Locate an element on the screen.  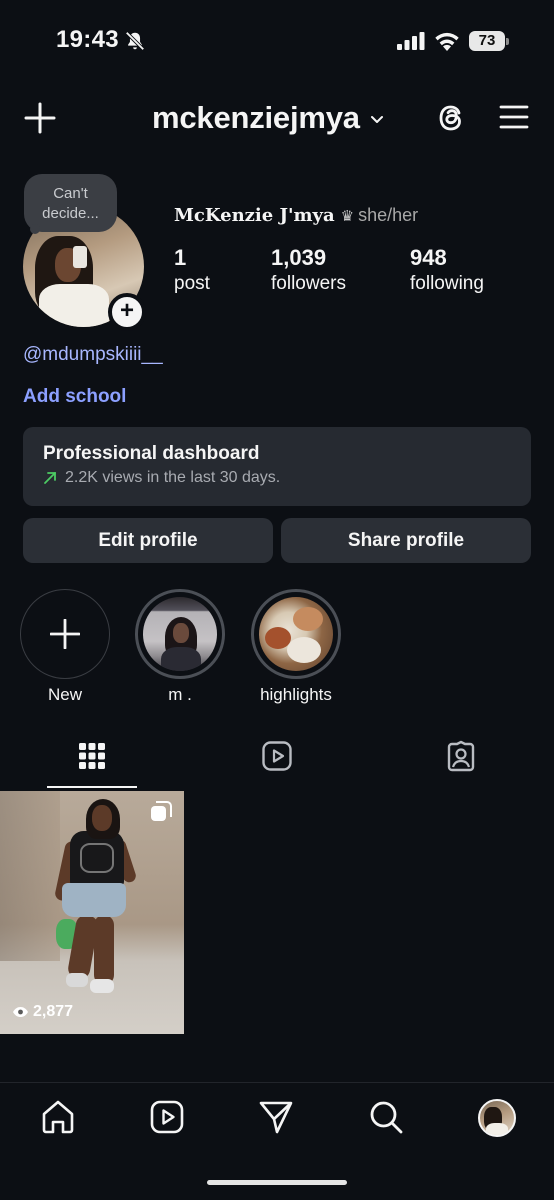
battery-tip is located at coordinates (507, 41).